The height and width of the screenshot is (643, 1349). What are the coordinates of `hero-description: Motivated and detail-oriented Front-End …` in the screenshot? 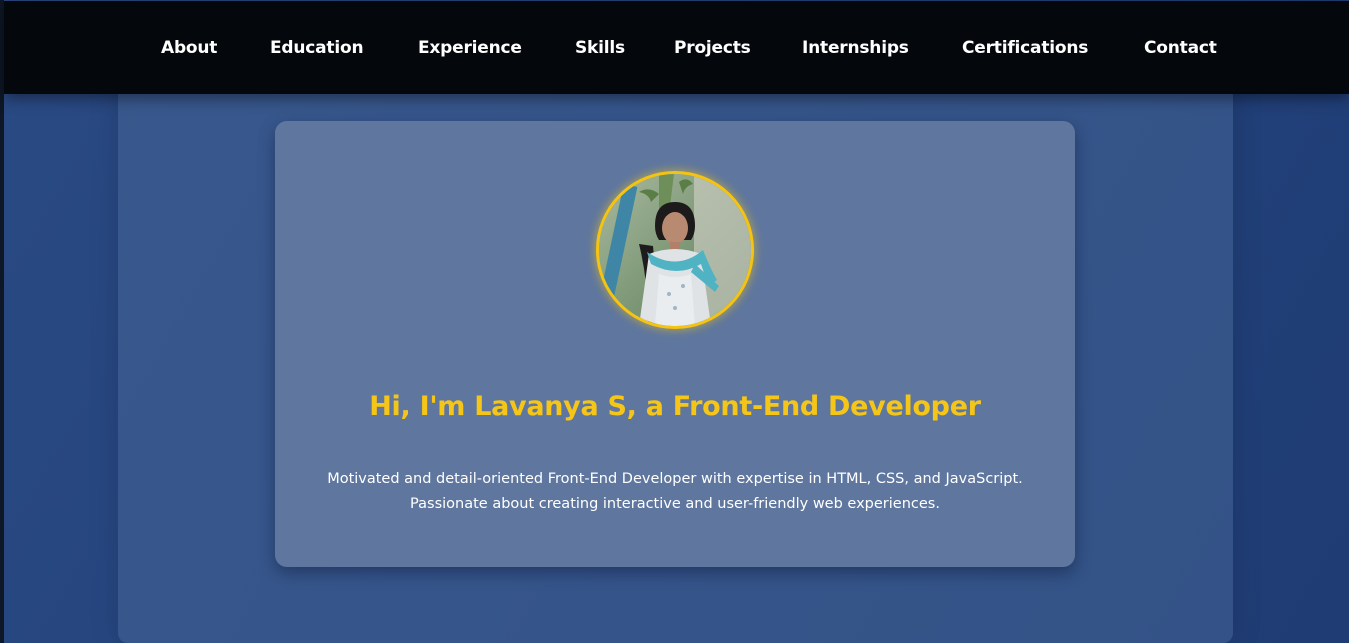 It's located at (675, 491).